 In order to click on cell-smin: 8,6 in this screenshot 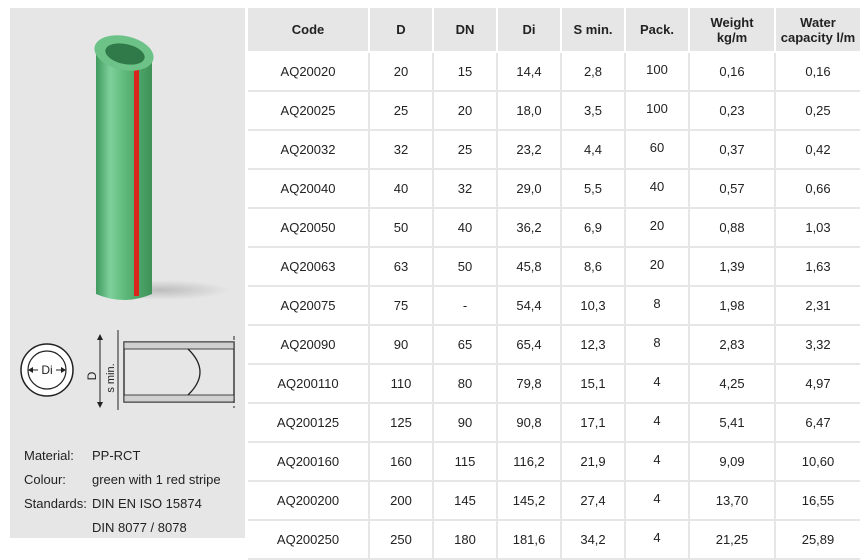, I will do `click(592, 267)`.